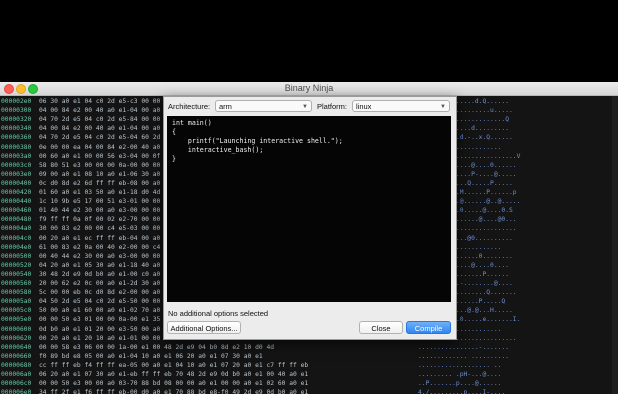 This screenshot has width=618, height=394. I want to click on hex-ascii: ................... .., so click(459, 365).